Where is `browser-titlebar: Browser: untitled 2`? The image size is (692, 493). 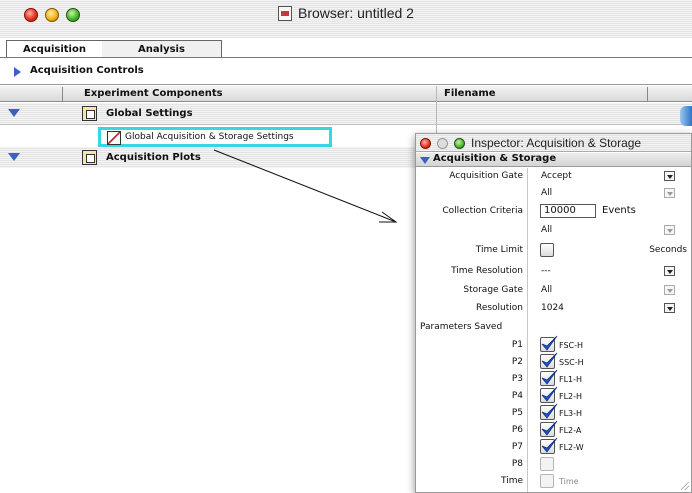
browser-titlebar: Browser: untitled 2 is located at coordinates (346, 19).